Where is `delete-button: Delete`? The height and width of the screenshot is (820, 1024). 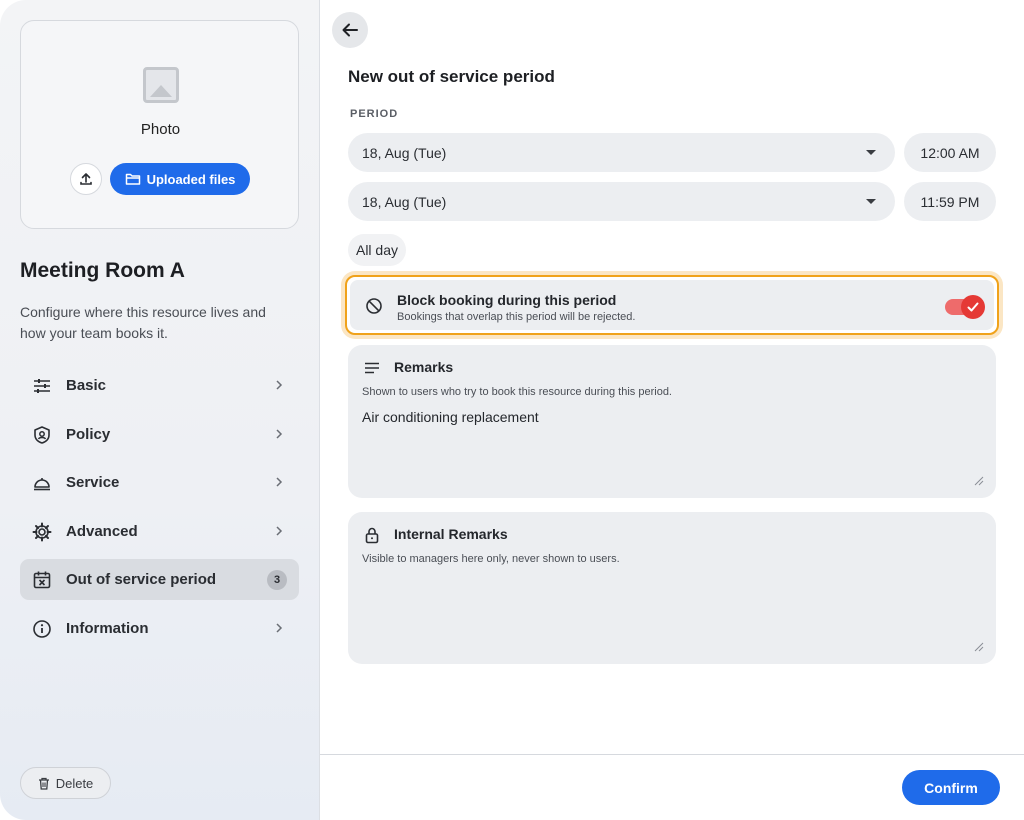 delete-button: Delete is located at coordinates (65, 783).